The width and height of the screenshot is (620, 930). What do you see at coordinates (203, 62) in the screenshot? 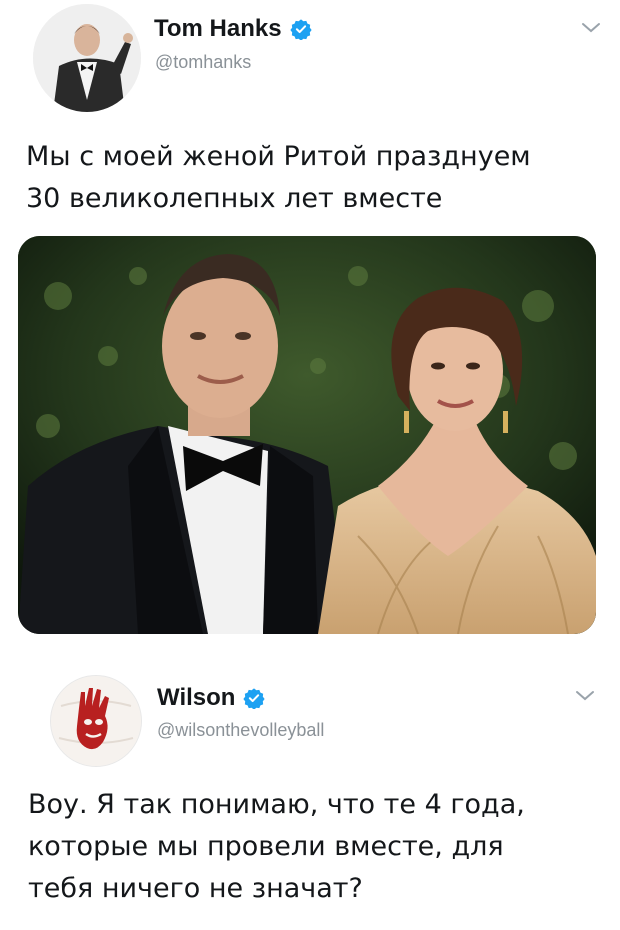
I see `handle: @tomhanks` at bounding box center [203, 62].